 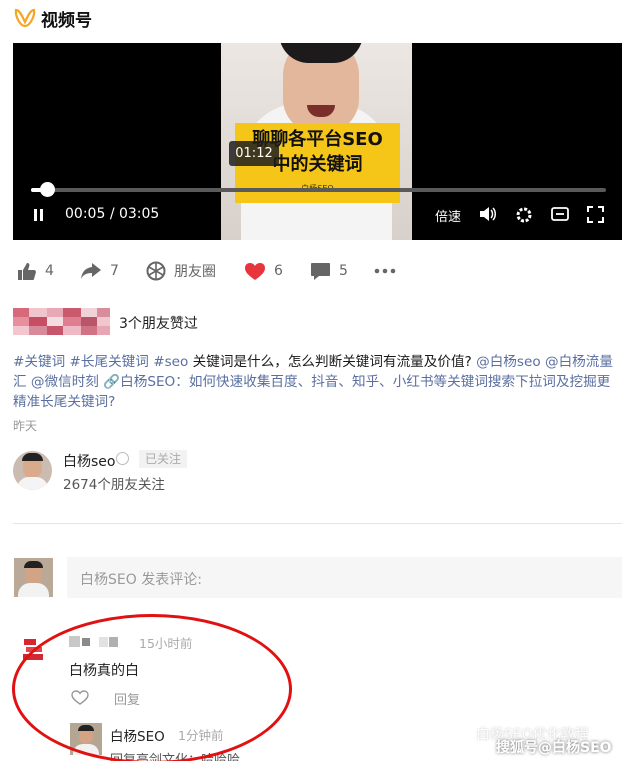 I want to click on pause-icon, so click(x=39, y=215).